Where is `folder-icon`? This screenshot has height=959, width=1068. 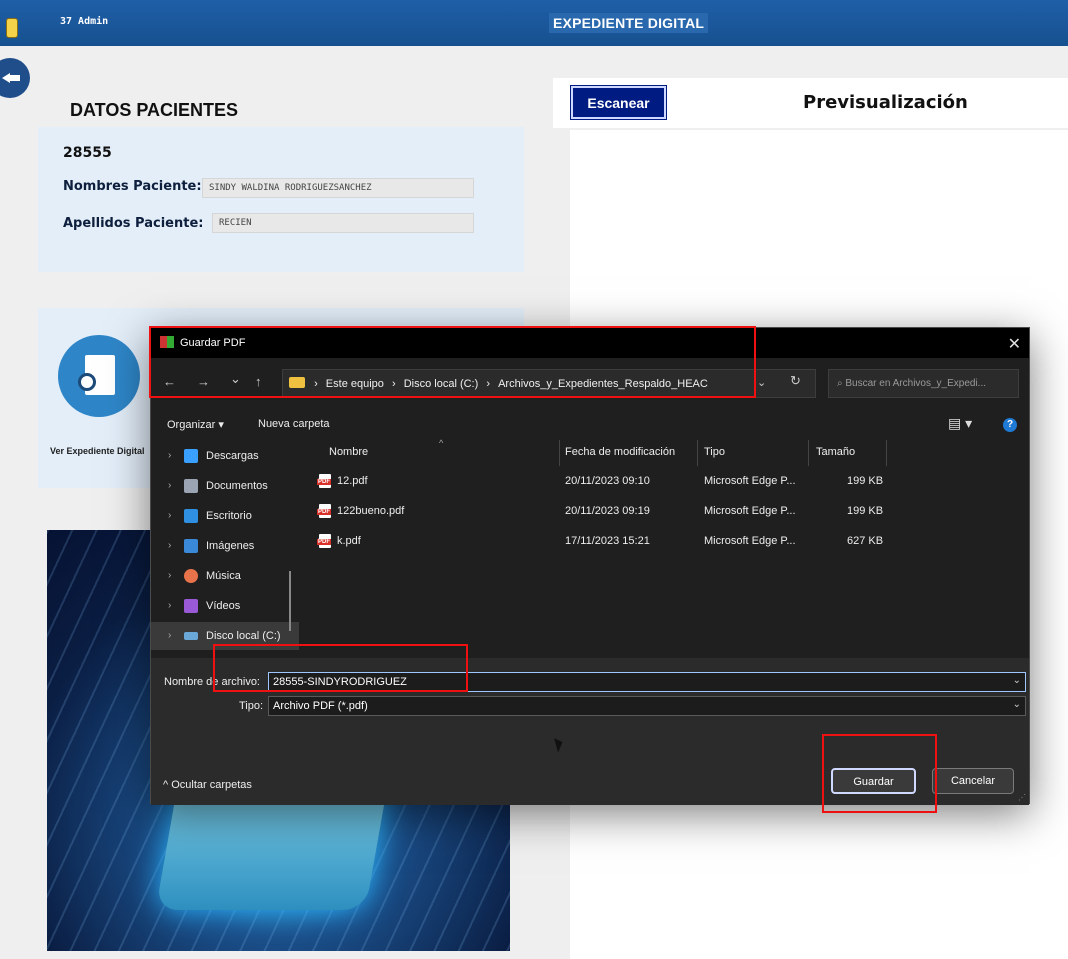
folder-icon is located at coordinates (297, 382).